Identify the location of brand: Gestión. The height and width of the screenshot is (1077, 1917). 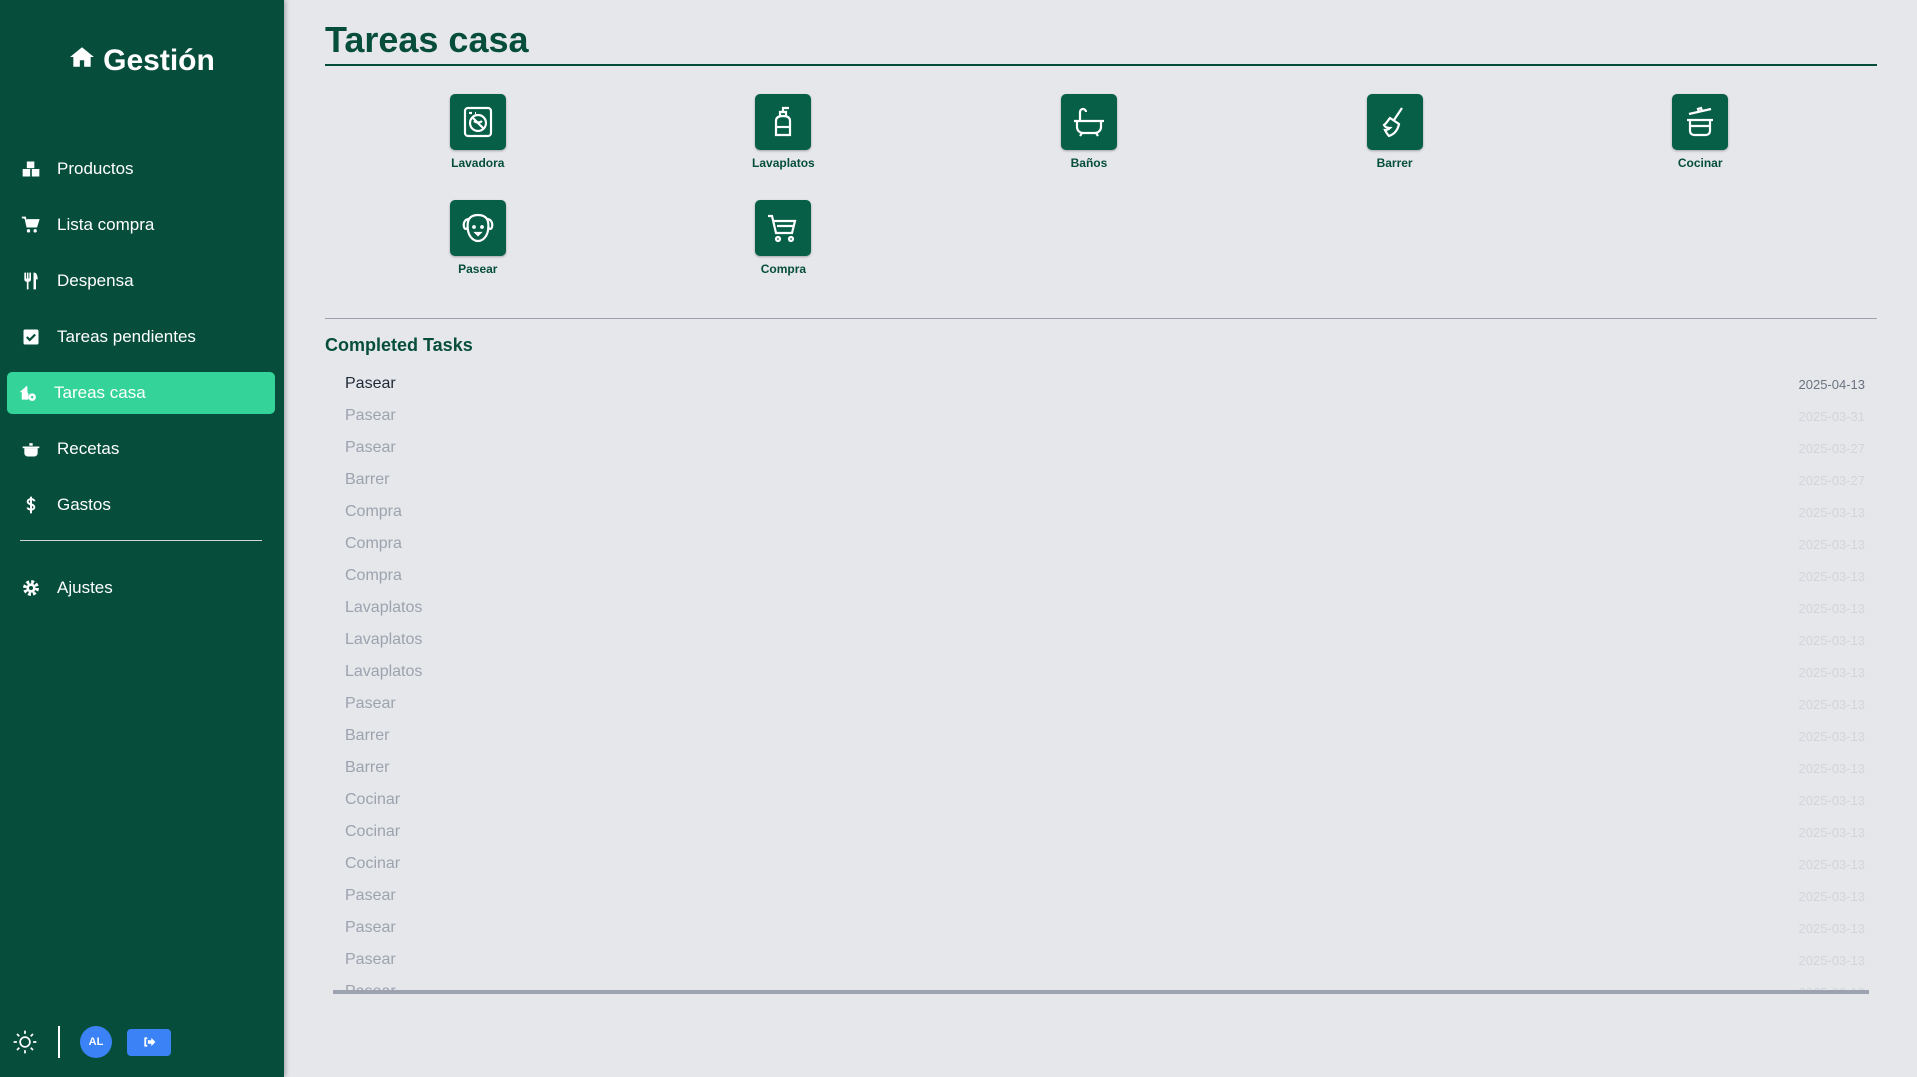
(142, 61).